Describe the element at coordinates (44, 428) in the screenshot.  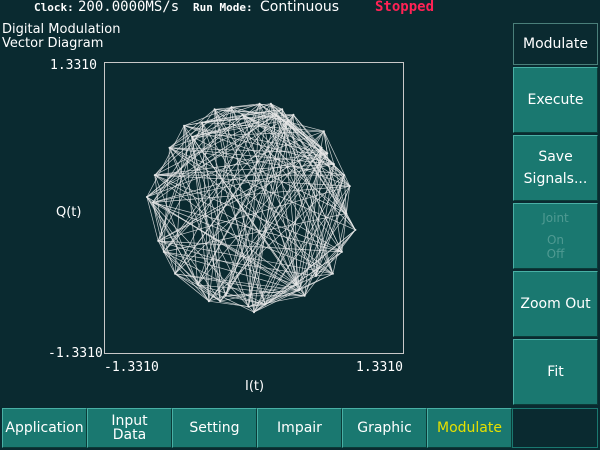
I see `tab-application: Application` at that location.